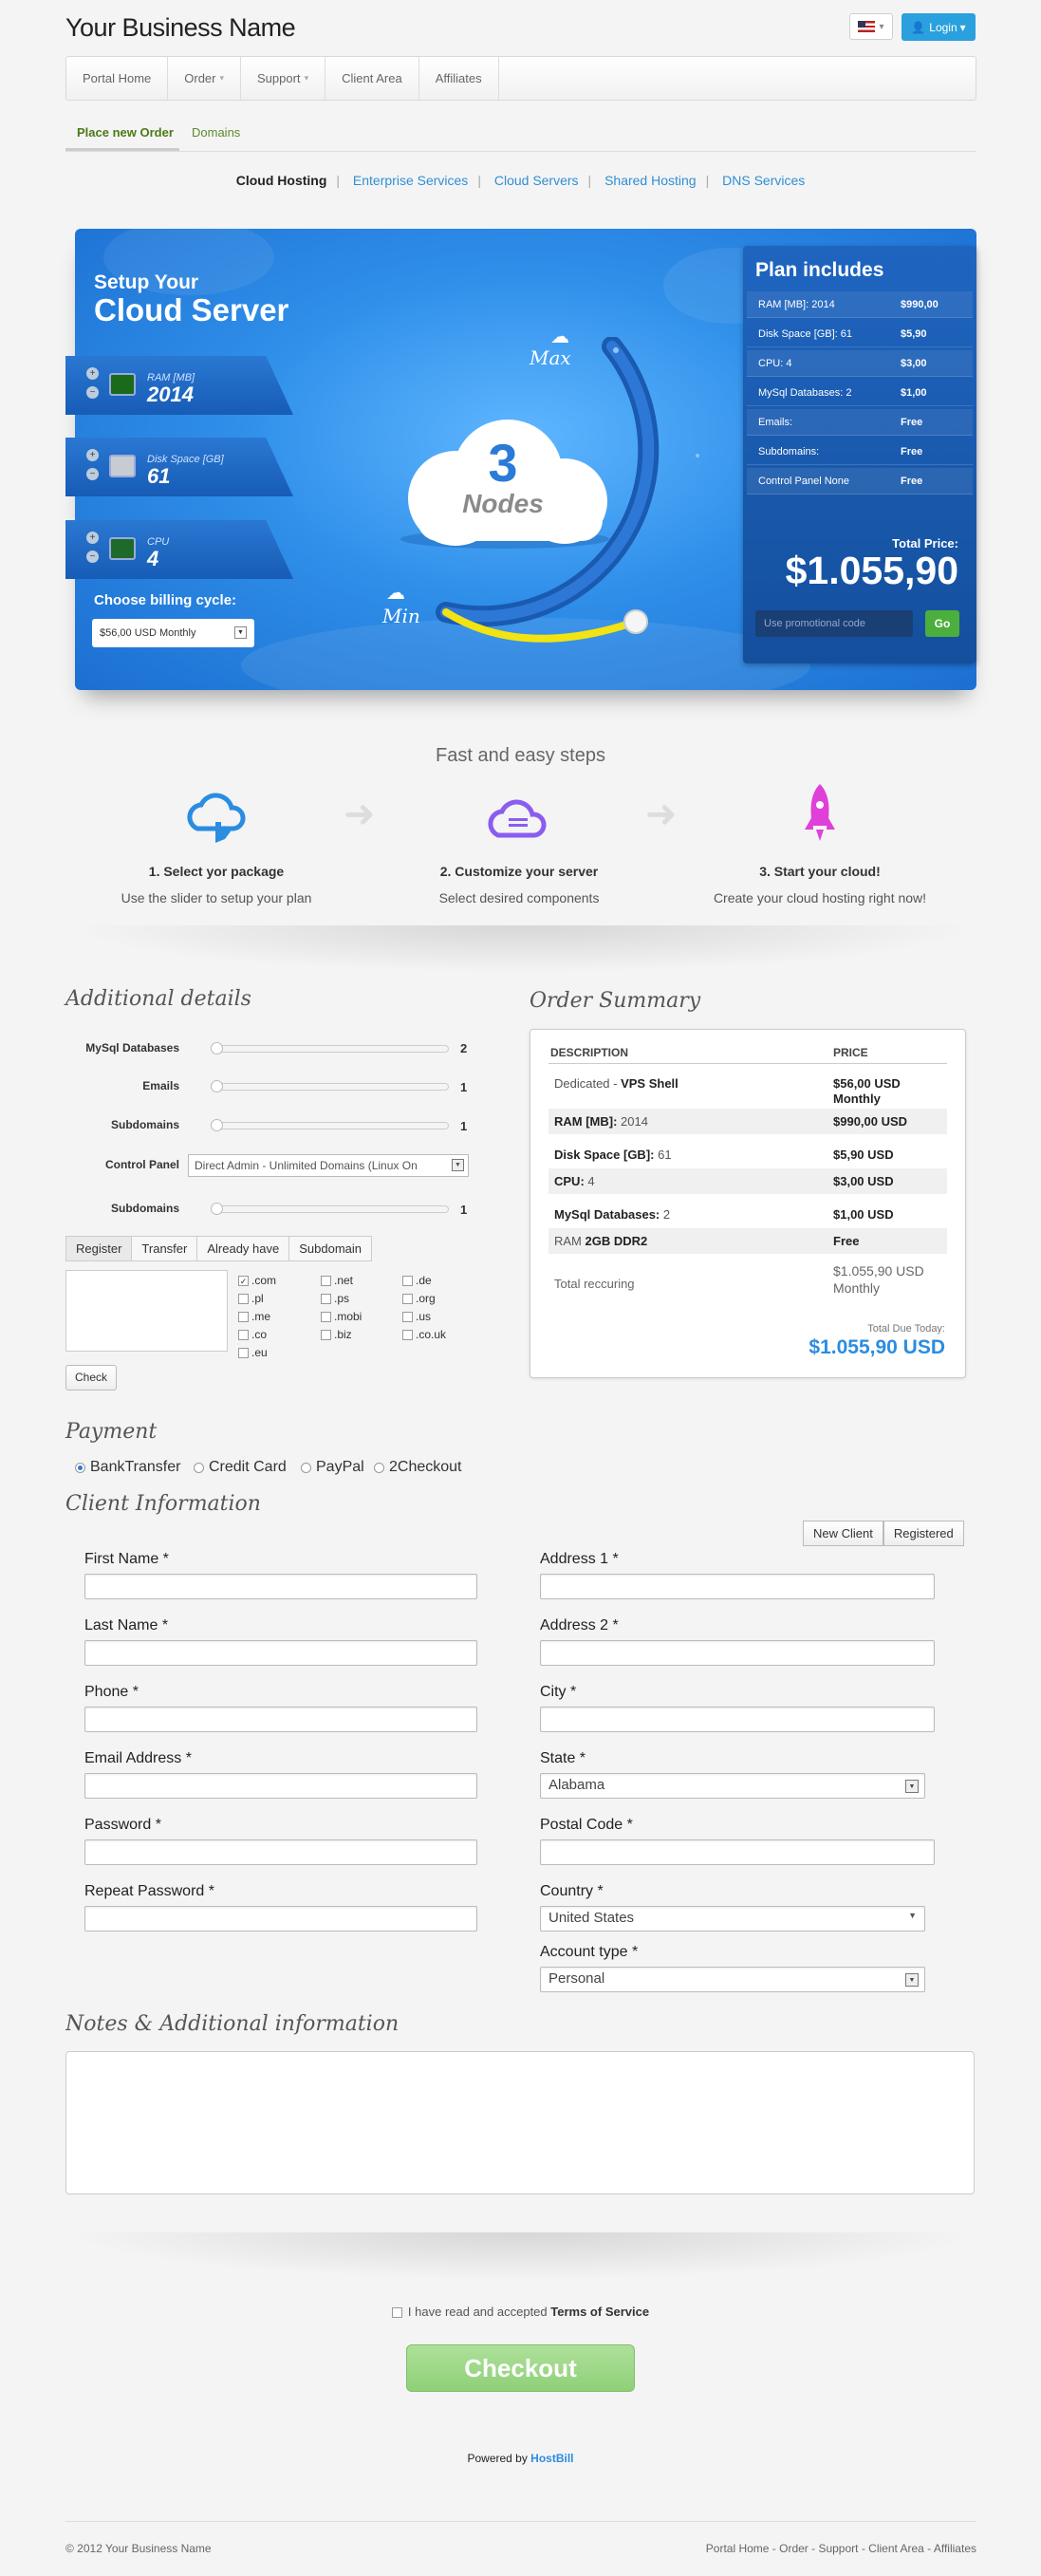  Describe the element at coordinates (330, 1125) in the screenshot. I see `subdomains-slider` at that location.